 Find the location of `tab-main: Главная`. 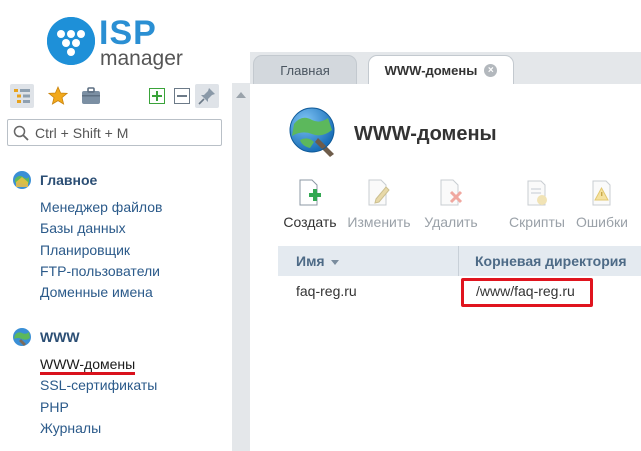

tab-main: Главная is located at coordinates (305, 69).